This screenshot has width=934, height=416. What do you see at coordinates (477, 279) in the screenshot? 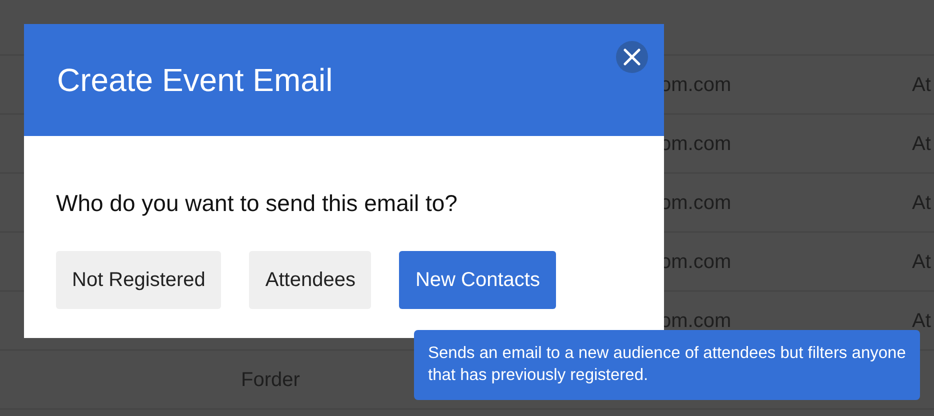
I see `recipient-button: New Contacts` at bounding box center [477, 279].